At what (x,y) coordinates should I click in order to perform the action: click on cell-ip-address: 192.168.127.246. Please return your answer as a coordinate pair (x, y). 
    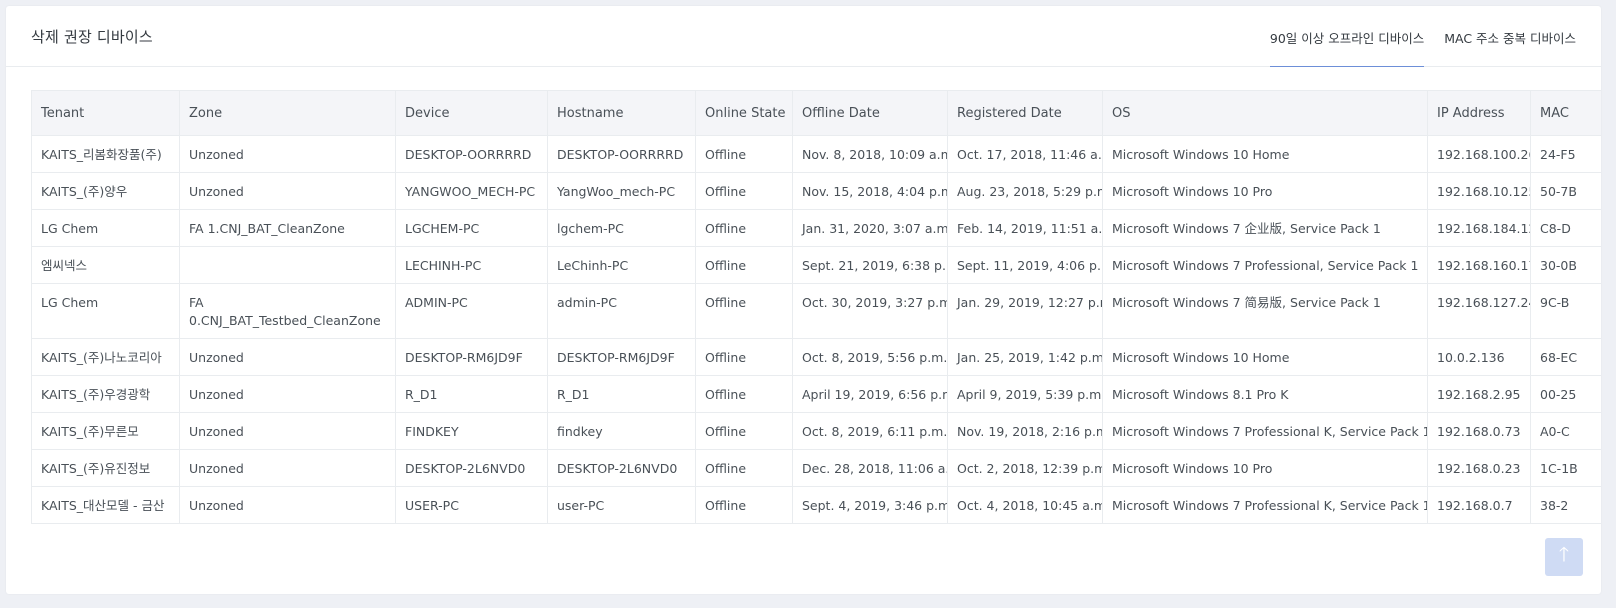
    Looking at the image, I should click on (1479, 311).